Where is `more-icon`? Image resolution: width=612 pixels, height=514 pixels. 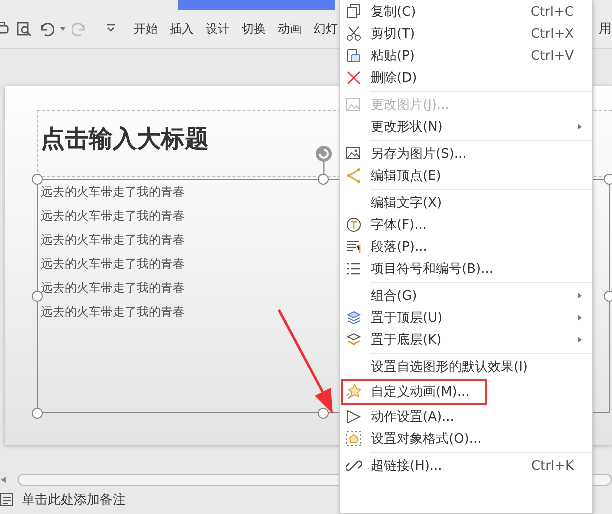
more-icon is located at coordinates (111, 29).